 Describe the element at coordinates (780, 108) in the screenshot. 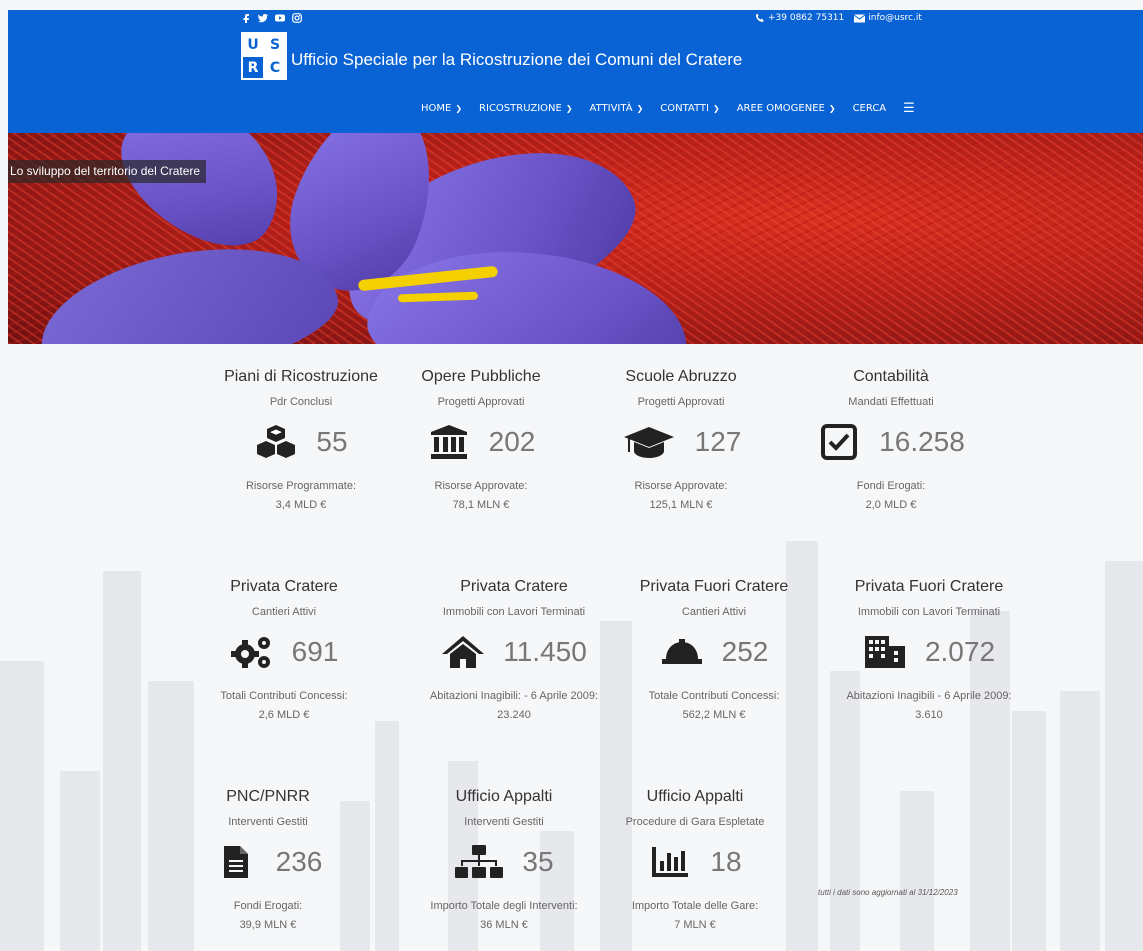

I see `nav-label: AREE OMOGENEE` at that location.